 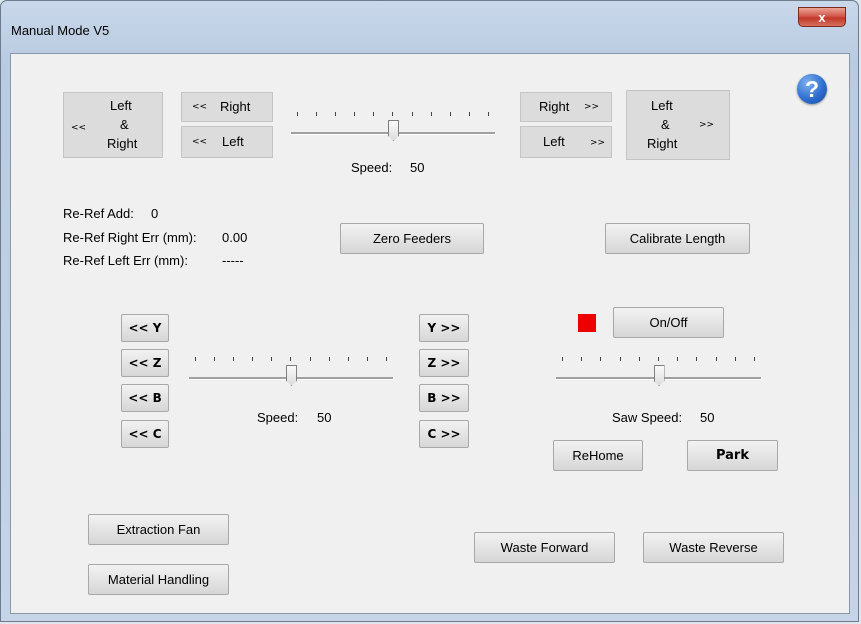 I want to click on extraction-fan-button: Extraction Fan, so click(x=158, y=529).